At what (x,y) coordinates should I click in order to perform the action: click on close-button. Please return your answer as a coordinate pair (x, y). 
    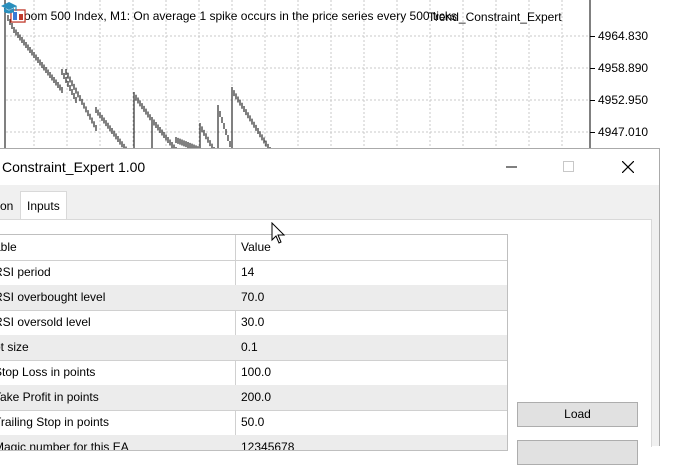
    Looking at the image, I should click on (627, 167).